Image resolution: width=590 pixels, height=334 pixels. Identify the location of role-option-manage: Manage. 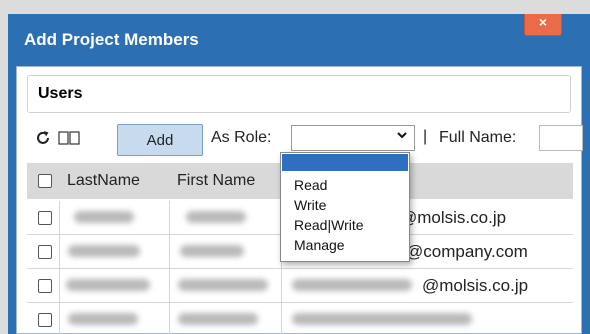
(319, 245).